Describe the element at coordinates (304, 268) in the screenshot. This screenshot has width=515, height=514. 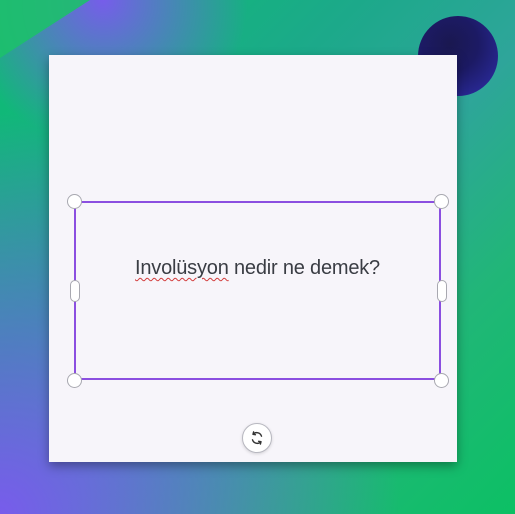
I see `title-rest: nedir ne demek?` at that location.